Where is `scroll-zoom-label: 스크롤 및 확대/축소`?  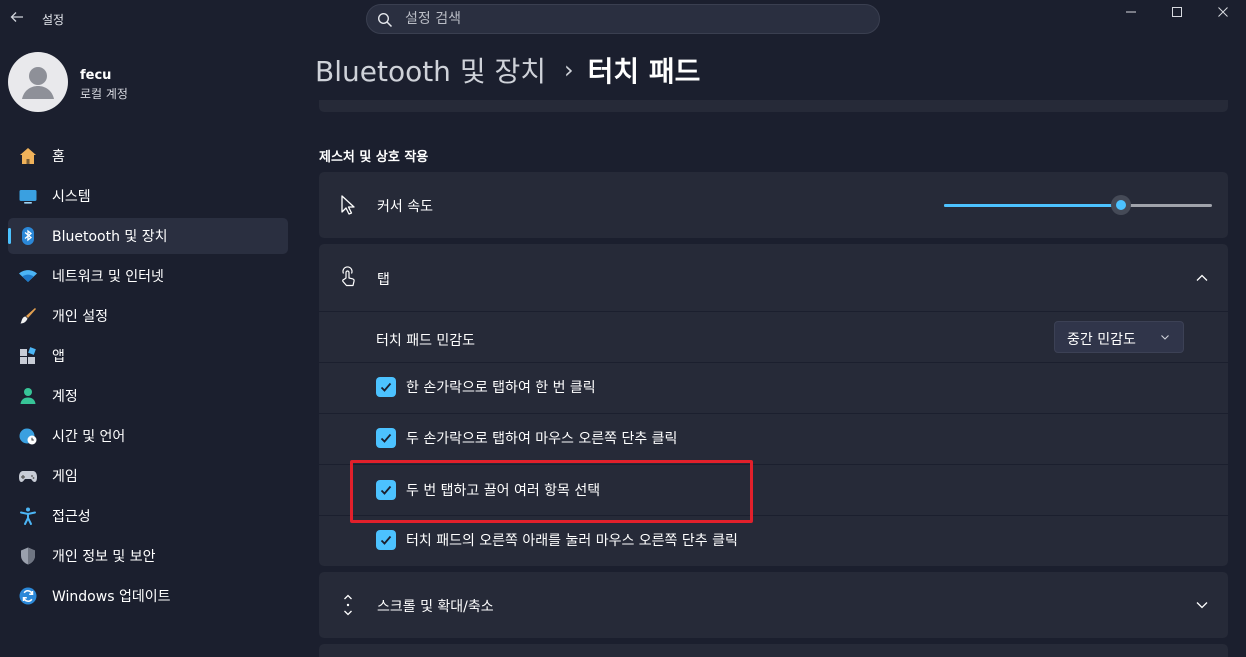
scroll-zoom-label: 스크롤 및 확대/축소 is located at coordinates (435, 607).